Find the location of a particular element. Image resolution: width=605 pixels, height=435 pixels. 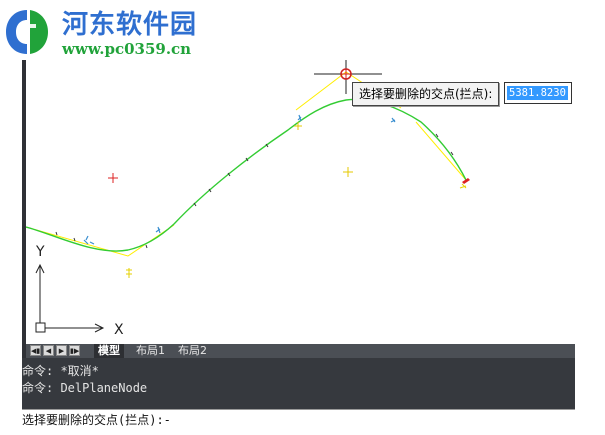

command-history: 命令: *取消* 命令: DelPlaneNode is located at coordinates (298, 383).